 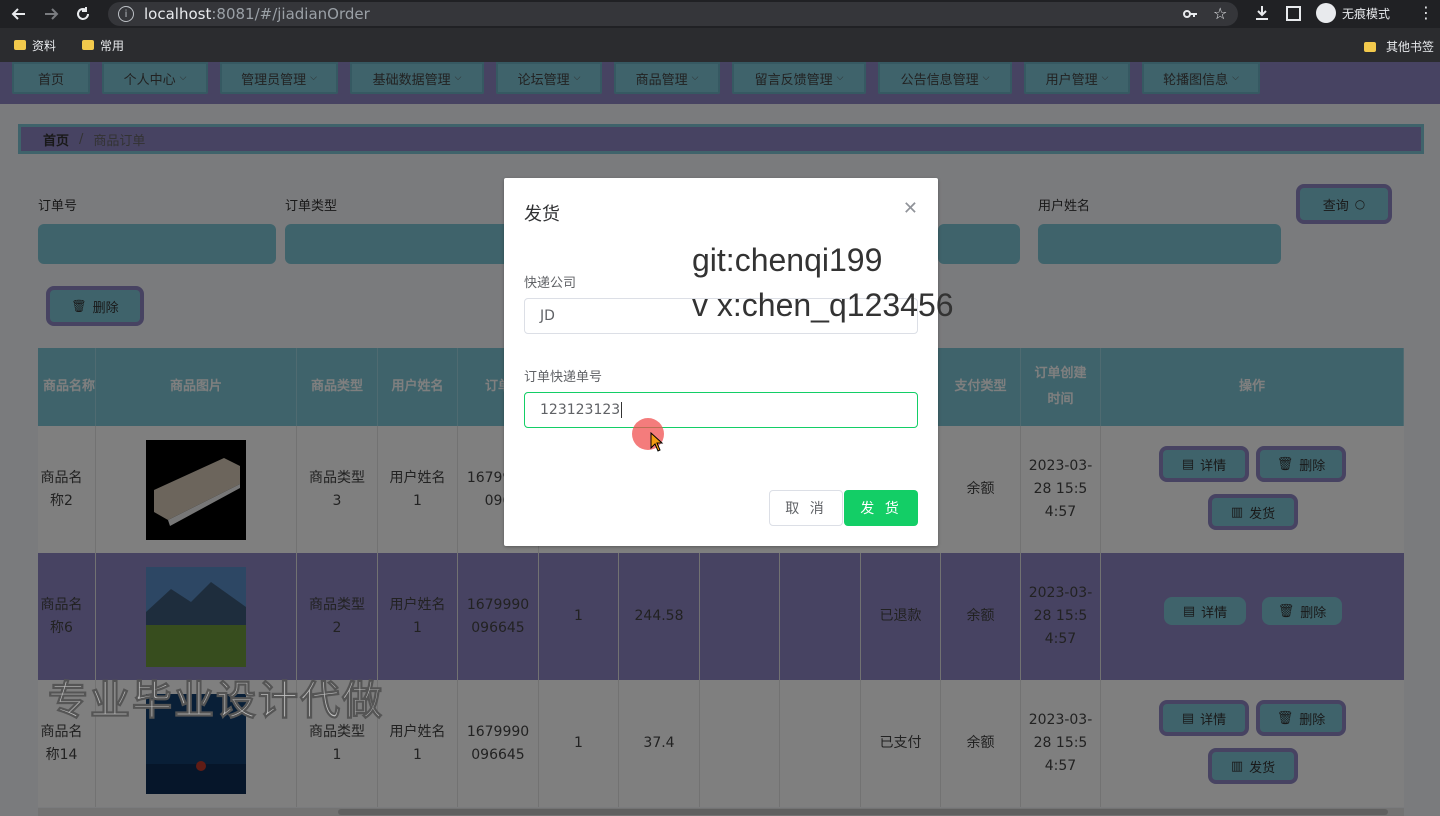 I want to click on courier-label: 快递公司, so click(x=550, y=283).